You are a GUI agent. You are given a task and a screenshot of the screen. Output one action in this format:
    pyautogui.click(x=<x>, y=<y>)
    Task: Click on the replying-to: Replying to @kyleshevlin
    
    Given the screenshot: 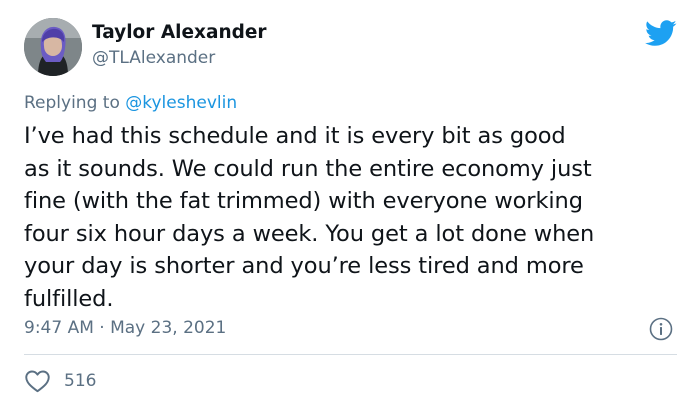 What is the action you would take?
    pyautogui.click(x=130, y=103)
    